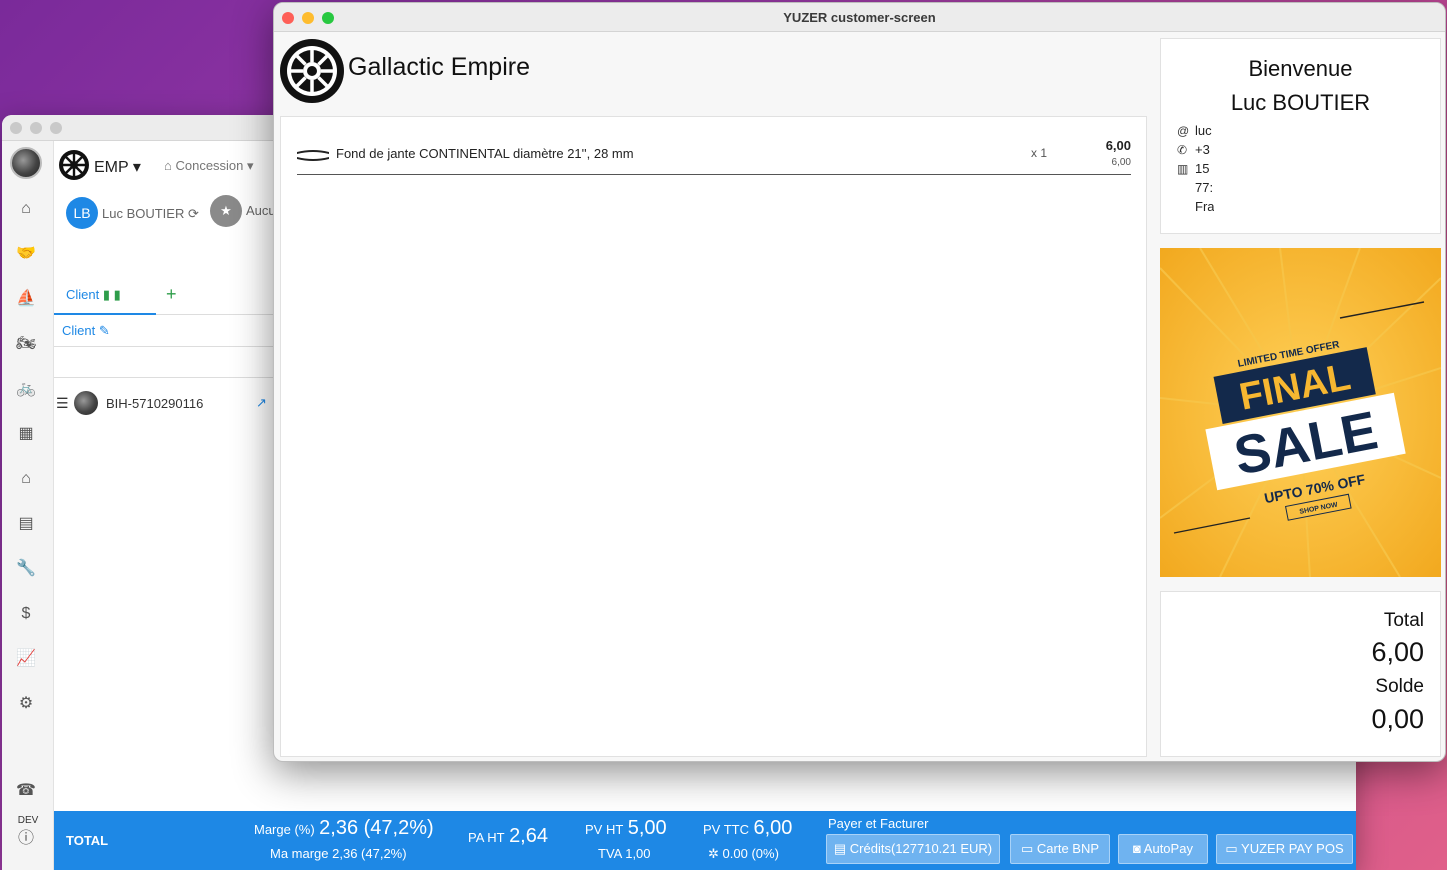 The height and width of the screenshot is (870, 1447). I want to click on camera-icon: ◙, so click(1137, 848).